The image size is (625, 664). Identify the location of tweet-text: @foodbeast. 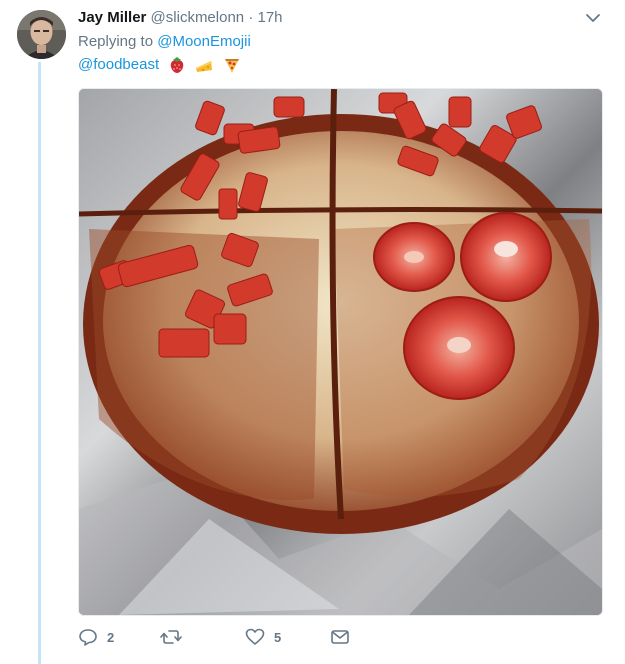
(159, 65).